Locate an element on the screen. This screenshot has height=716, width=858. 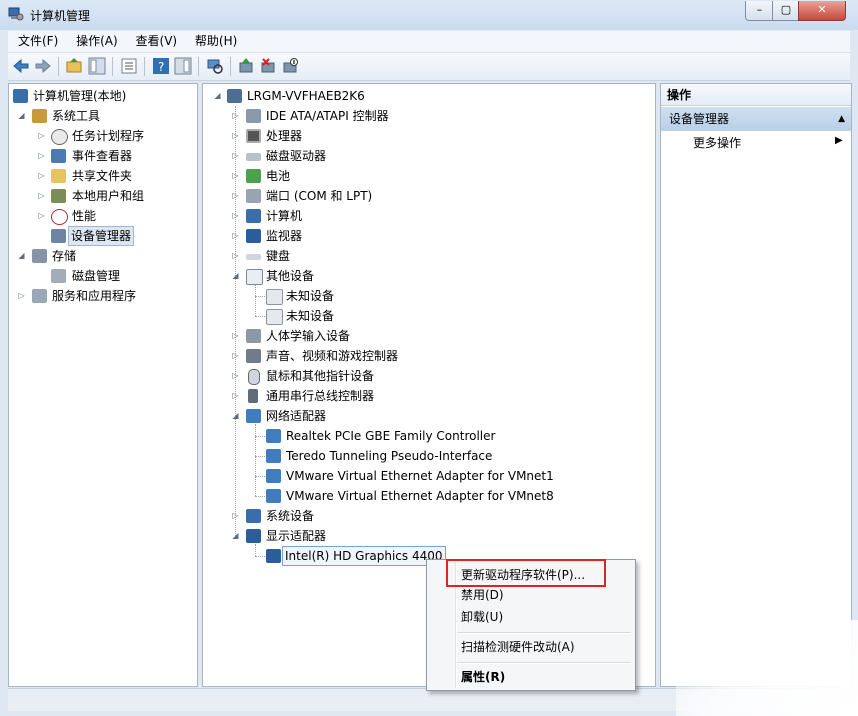
tree-system-tools: ◢ 系统工具 is located at coordinates (102, 116).